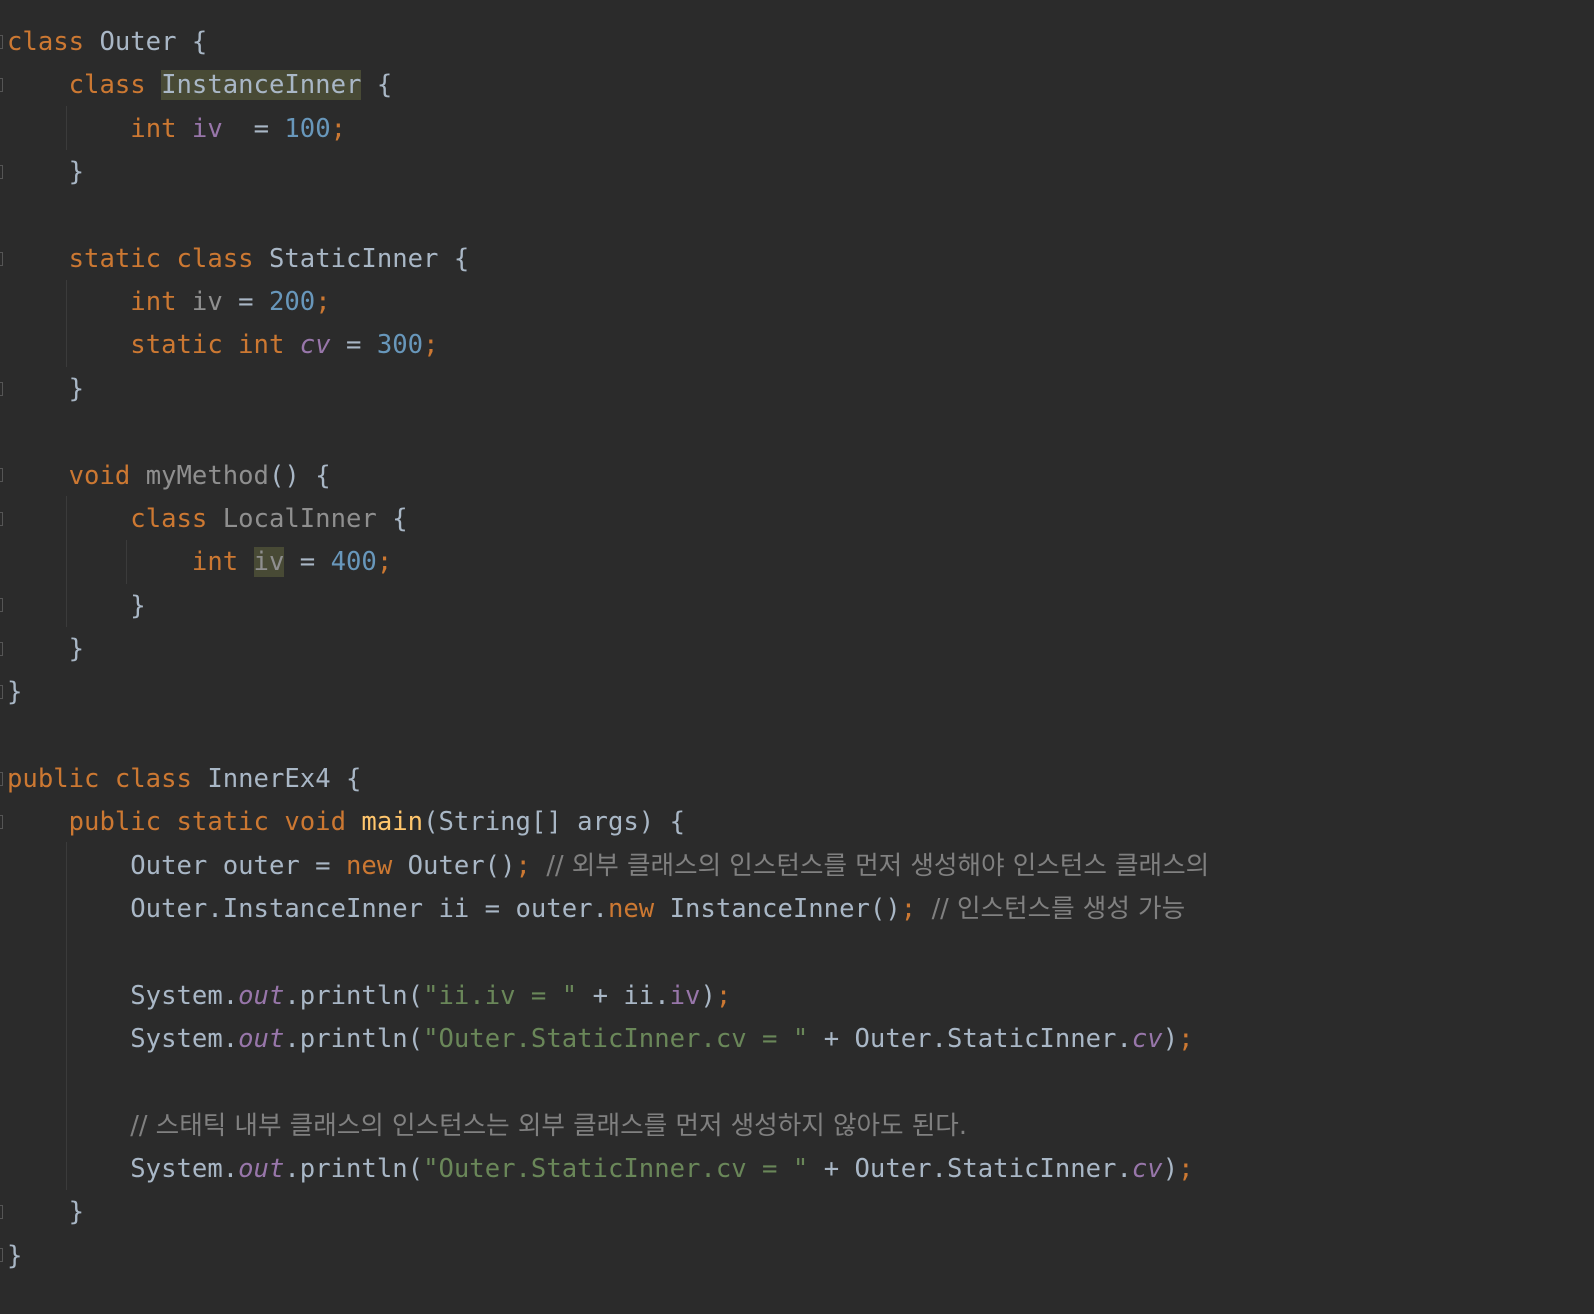 Image resolution: width=1594 pixels, height=1314 pixels. Describe the element at coordinates (292, 302) in the screenshot. I see `code-token: 200` at that location.